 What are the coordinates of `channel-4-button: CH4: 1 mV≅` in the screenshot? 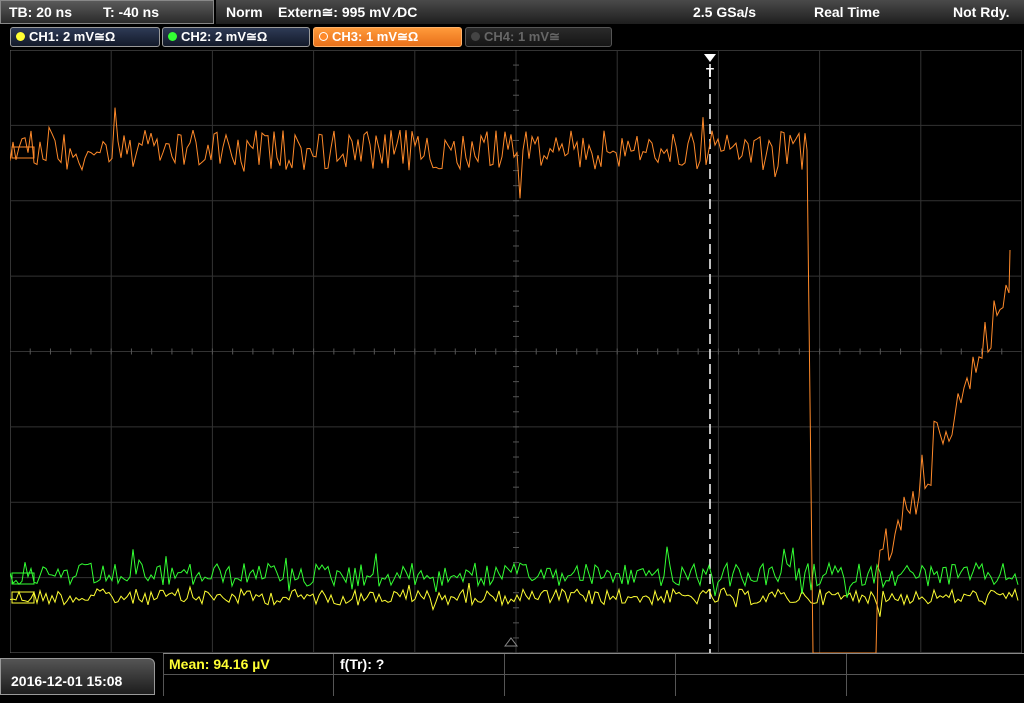 It's located at (538, 37).